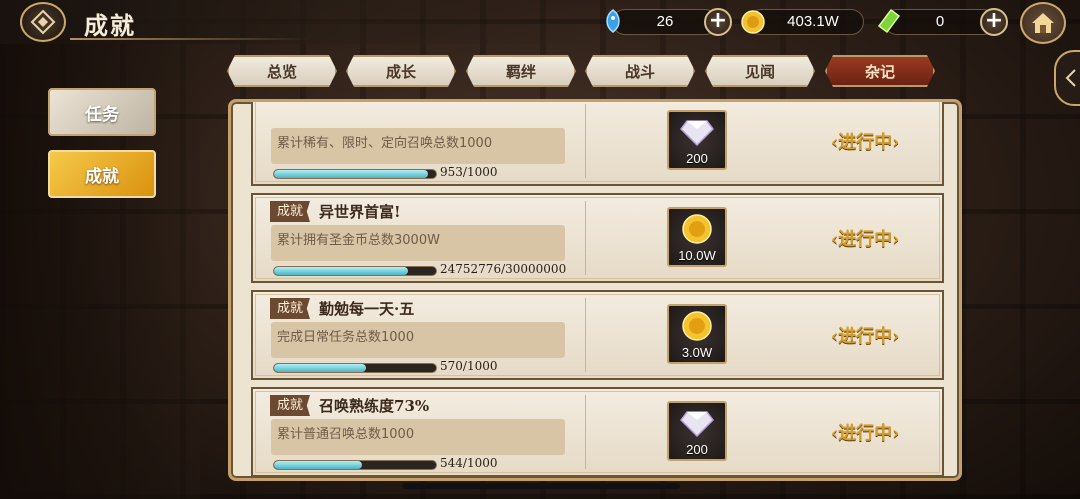 Image resolution: width=1080 pixels, height=499 pixels. Describe the element at coordinates (597, 144) in the screenshot. I see `achievement-row: 累计稀有、限时、定向召唤总数1000 953/1000 200 ‹进行中›` at that location.